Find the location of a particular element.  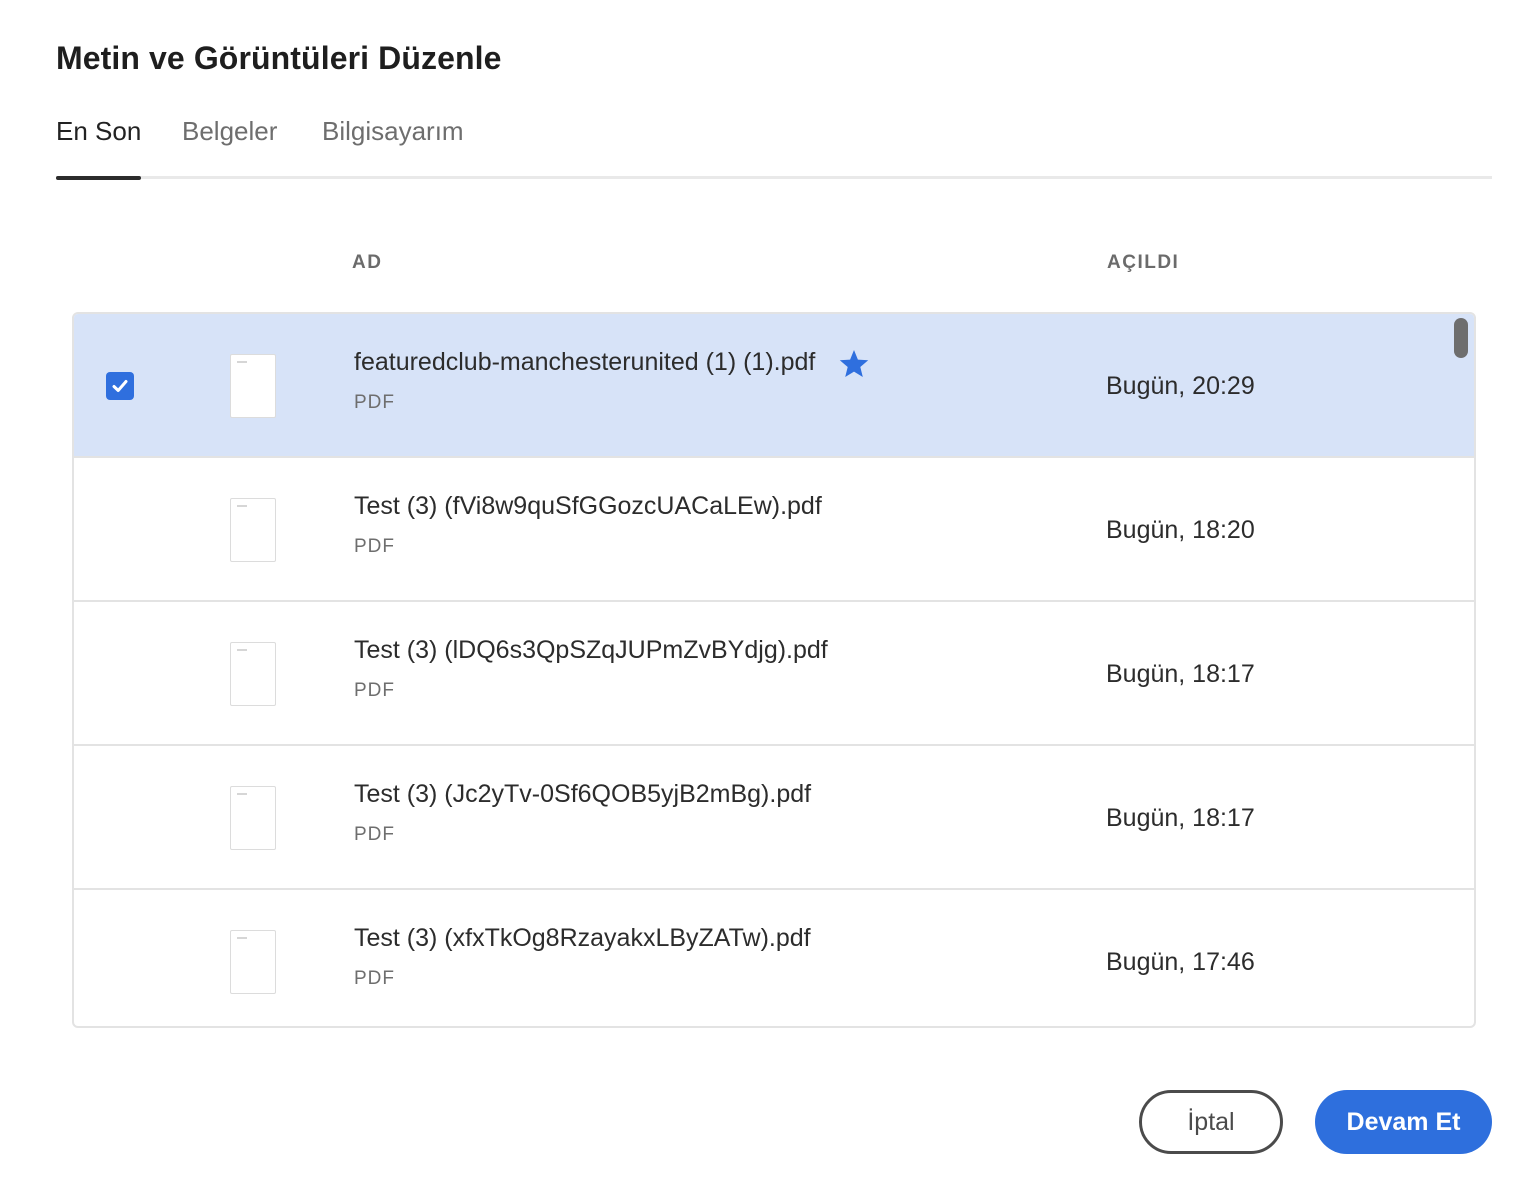

file-name: Test (3) (xfxTkOg8RzayakxLByZATw).pdf is located at coordinates (582, 938).